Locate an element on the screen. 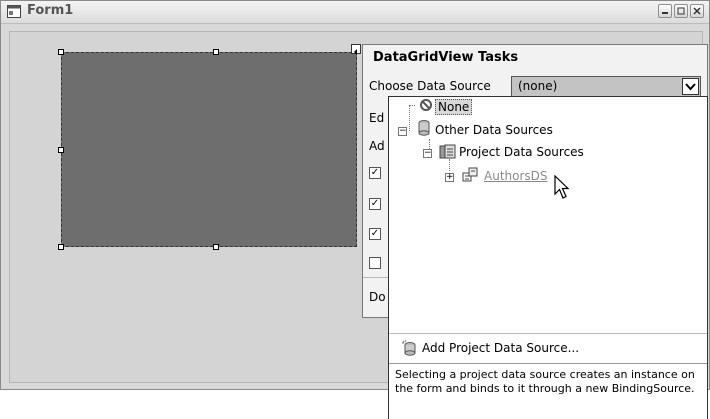  window-title: Form1 is located at coordinates (50, 10).